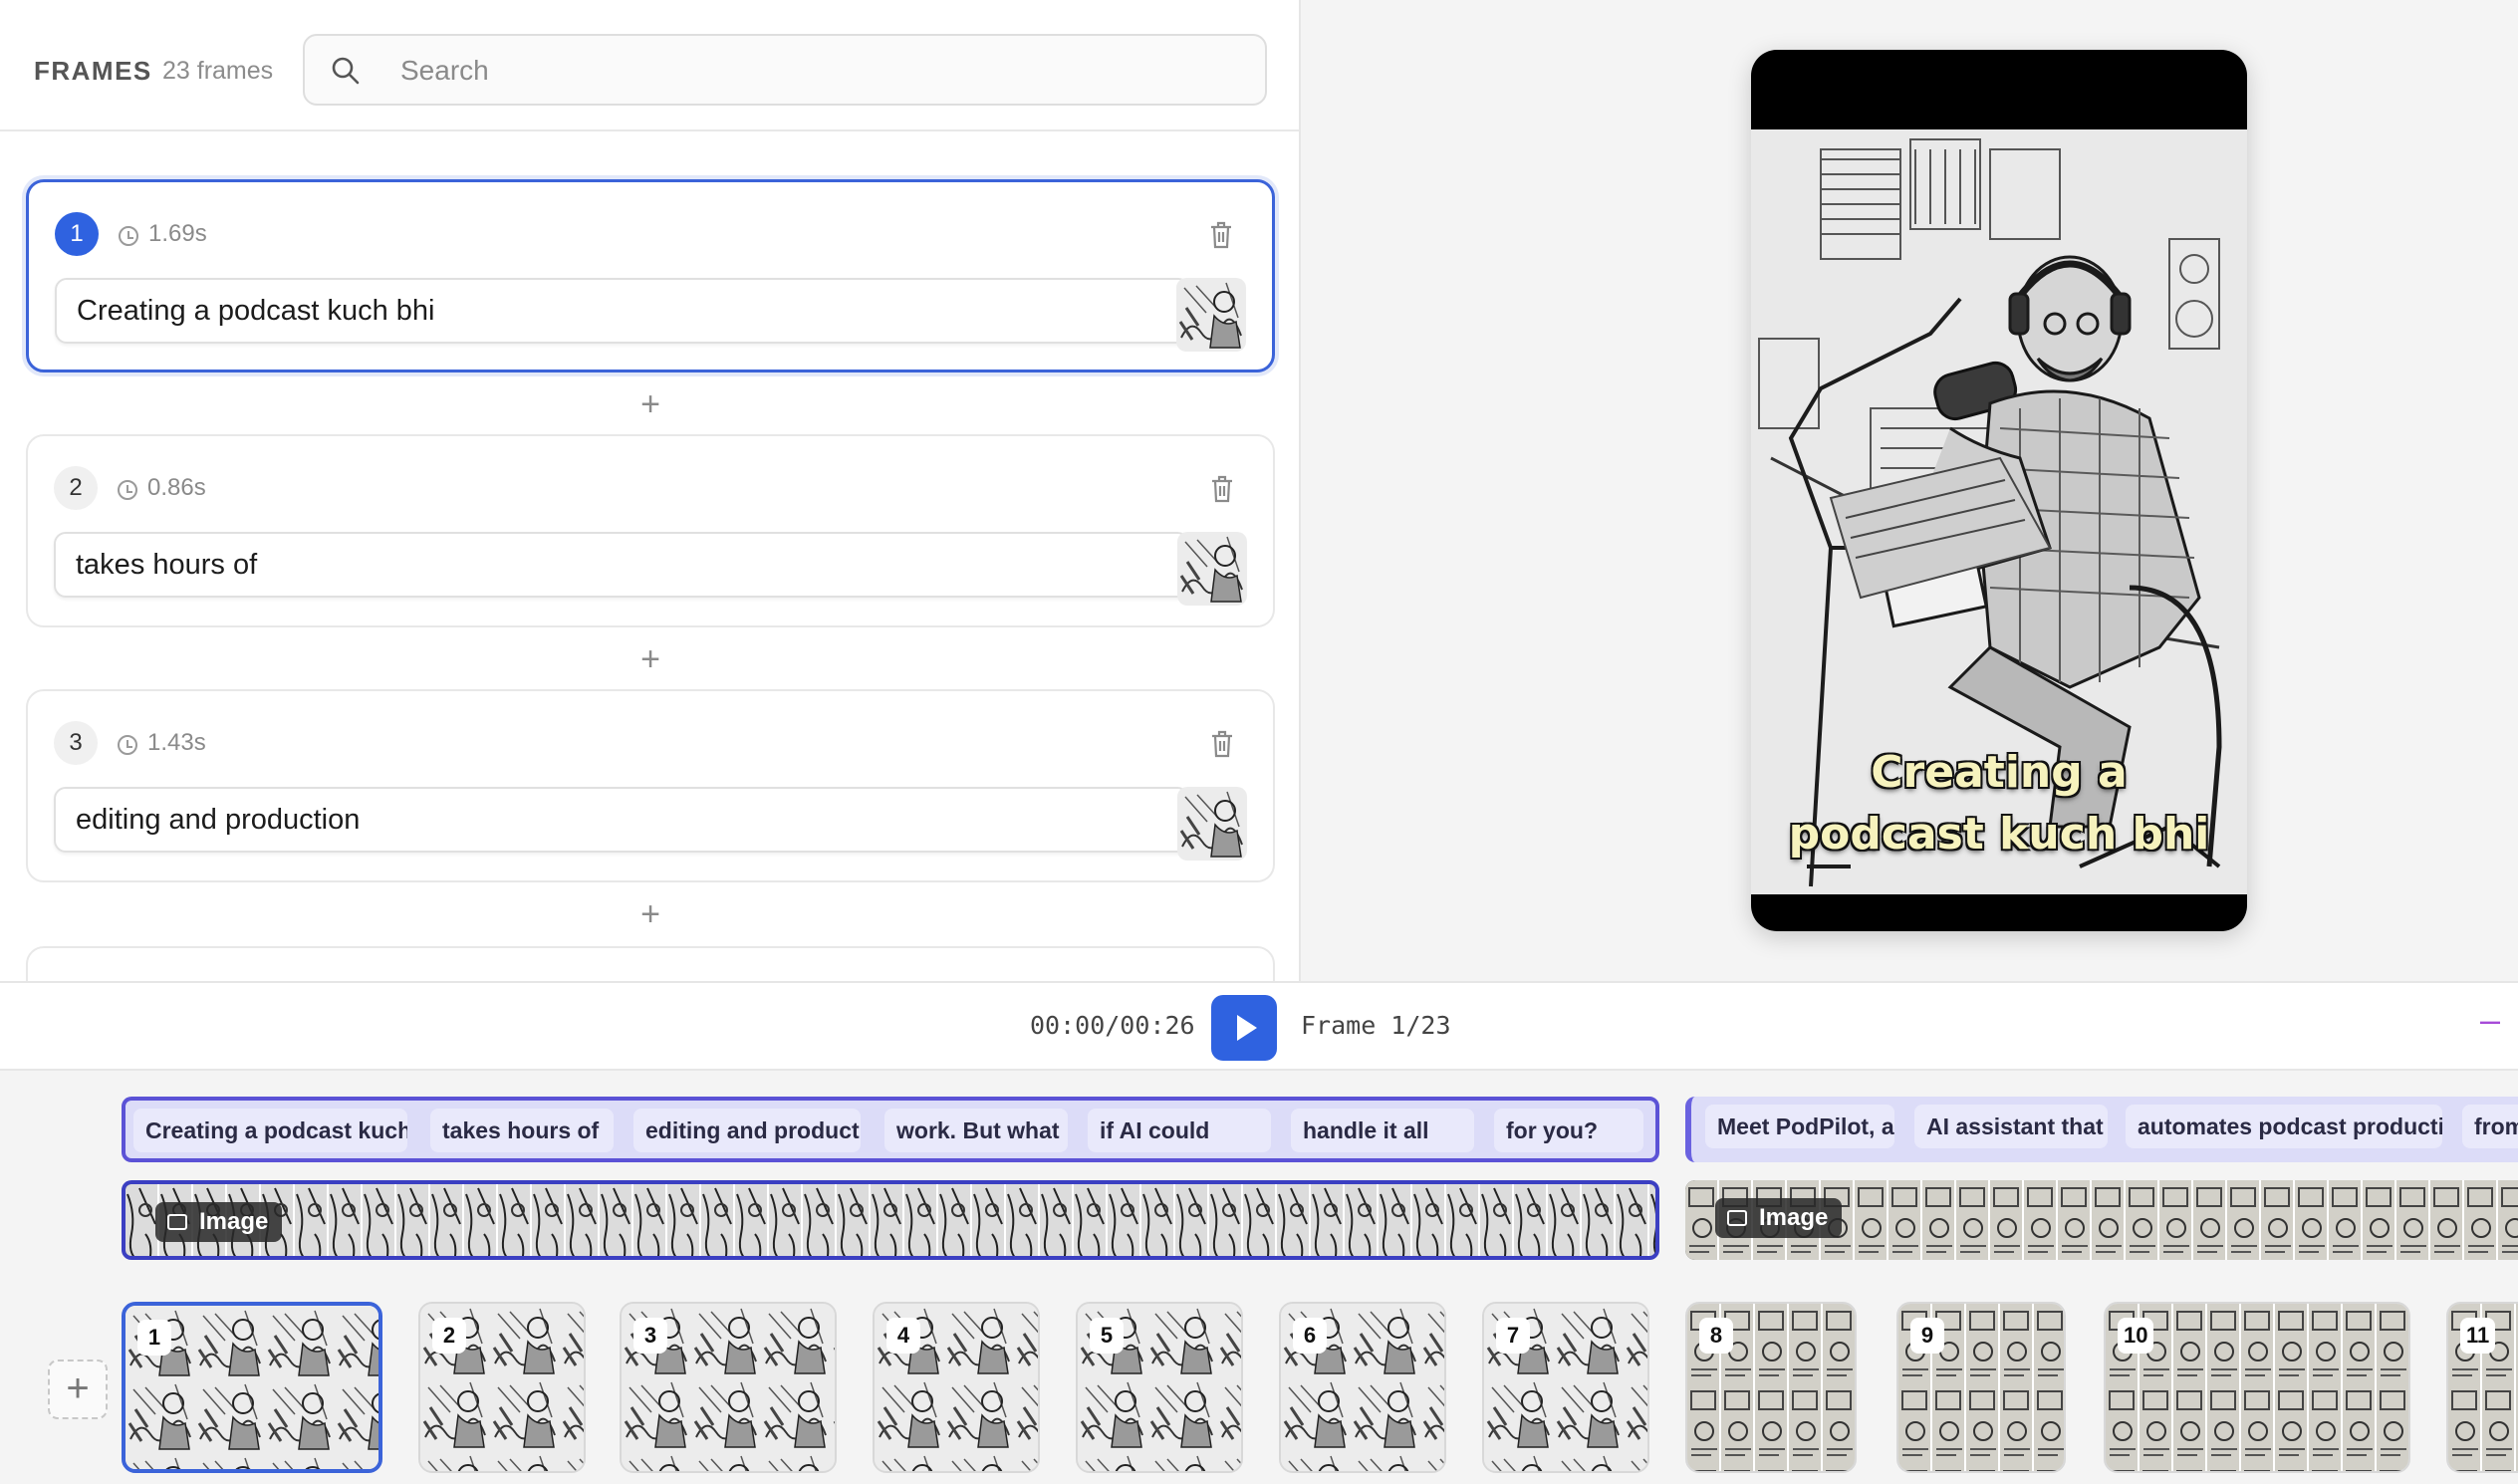 The width and height of the screenshot is (2518, 1484). I want to click on frame-text-input: editing and production, so click(621, 820).